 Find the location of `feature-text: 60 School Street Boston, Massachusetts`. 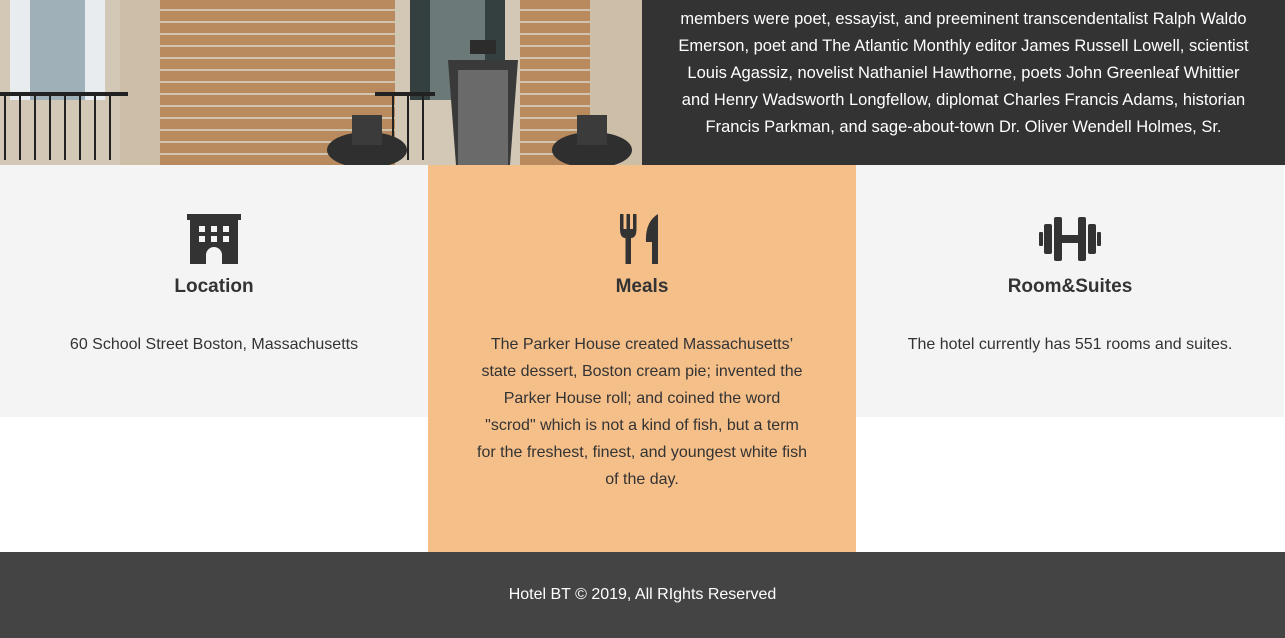

feature-text: 60 School Street Boston, Massachusetts is located at coordinates (214, 344).